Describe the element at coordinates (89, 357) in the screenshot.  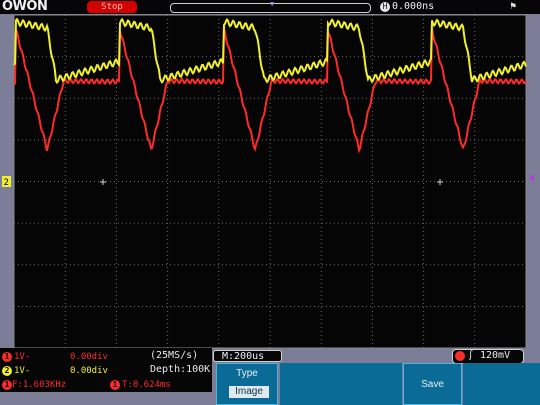
I see `ch1-position: 0.00div` at that location.